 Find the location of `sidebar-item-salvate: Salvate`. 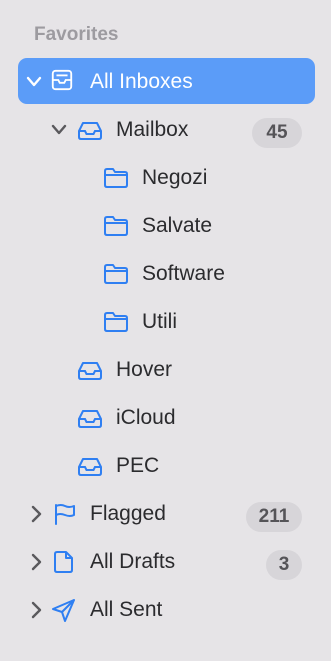

sidebar-item-salvate: Salvate is located at coordinates (165, 226).